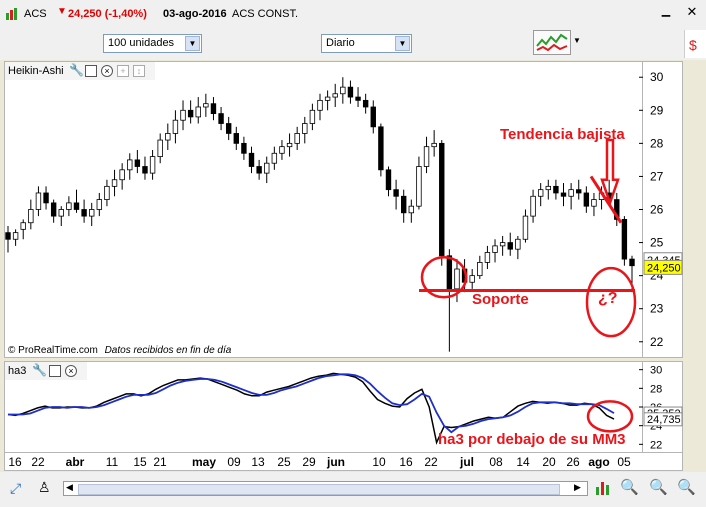  Describe the element at coordinates (500, 299) in the screenshot. I see `support-annotation: Soporte` at that location.